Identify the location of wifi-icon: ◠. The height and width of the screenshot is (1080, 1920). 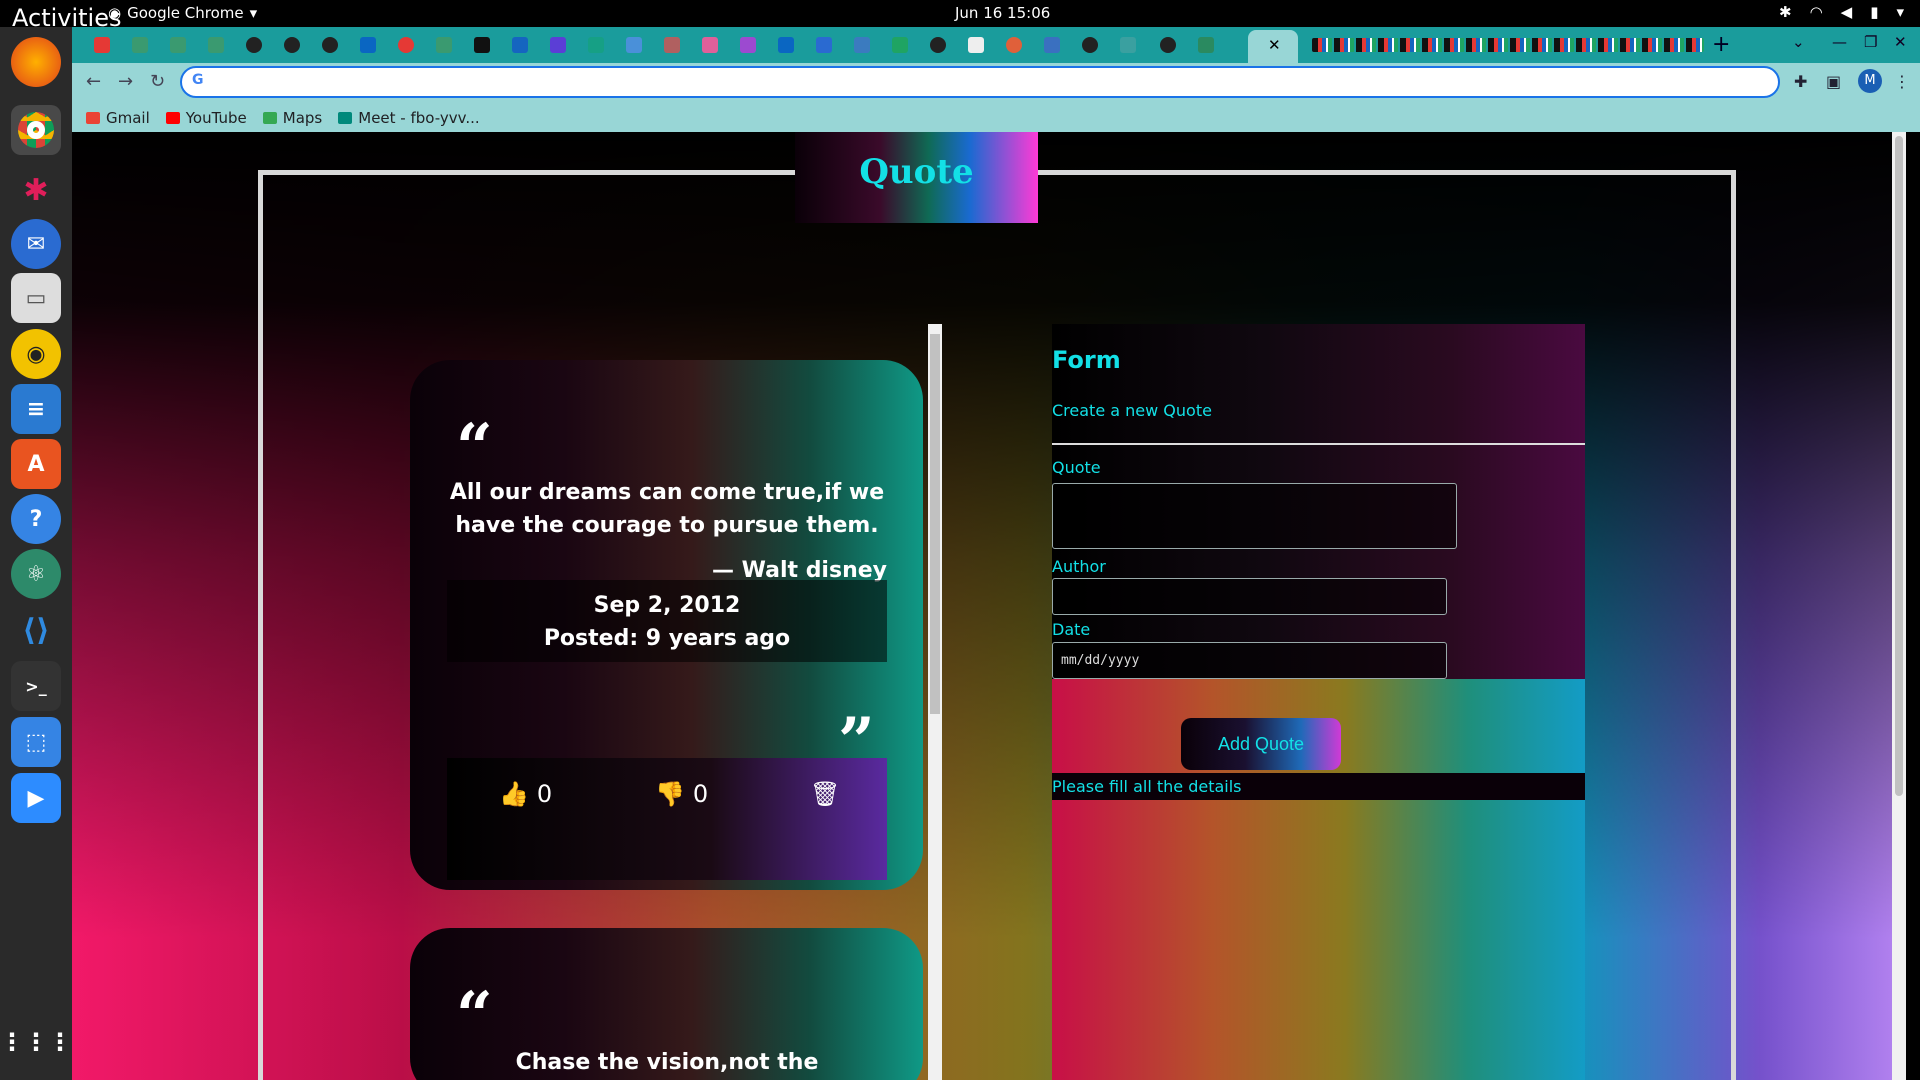
(1816, 12).